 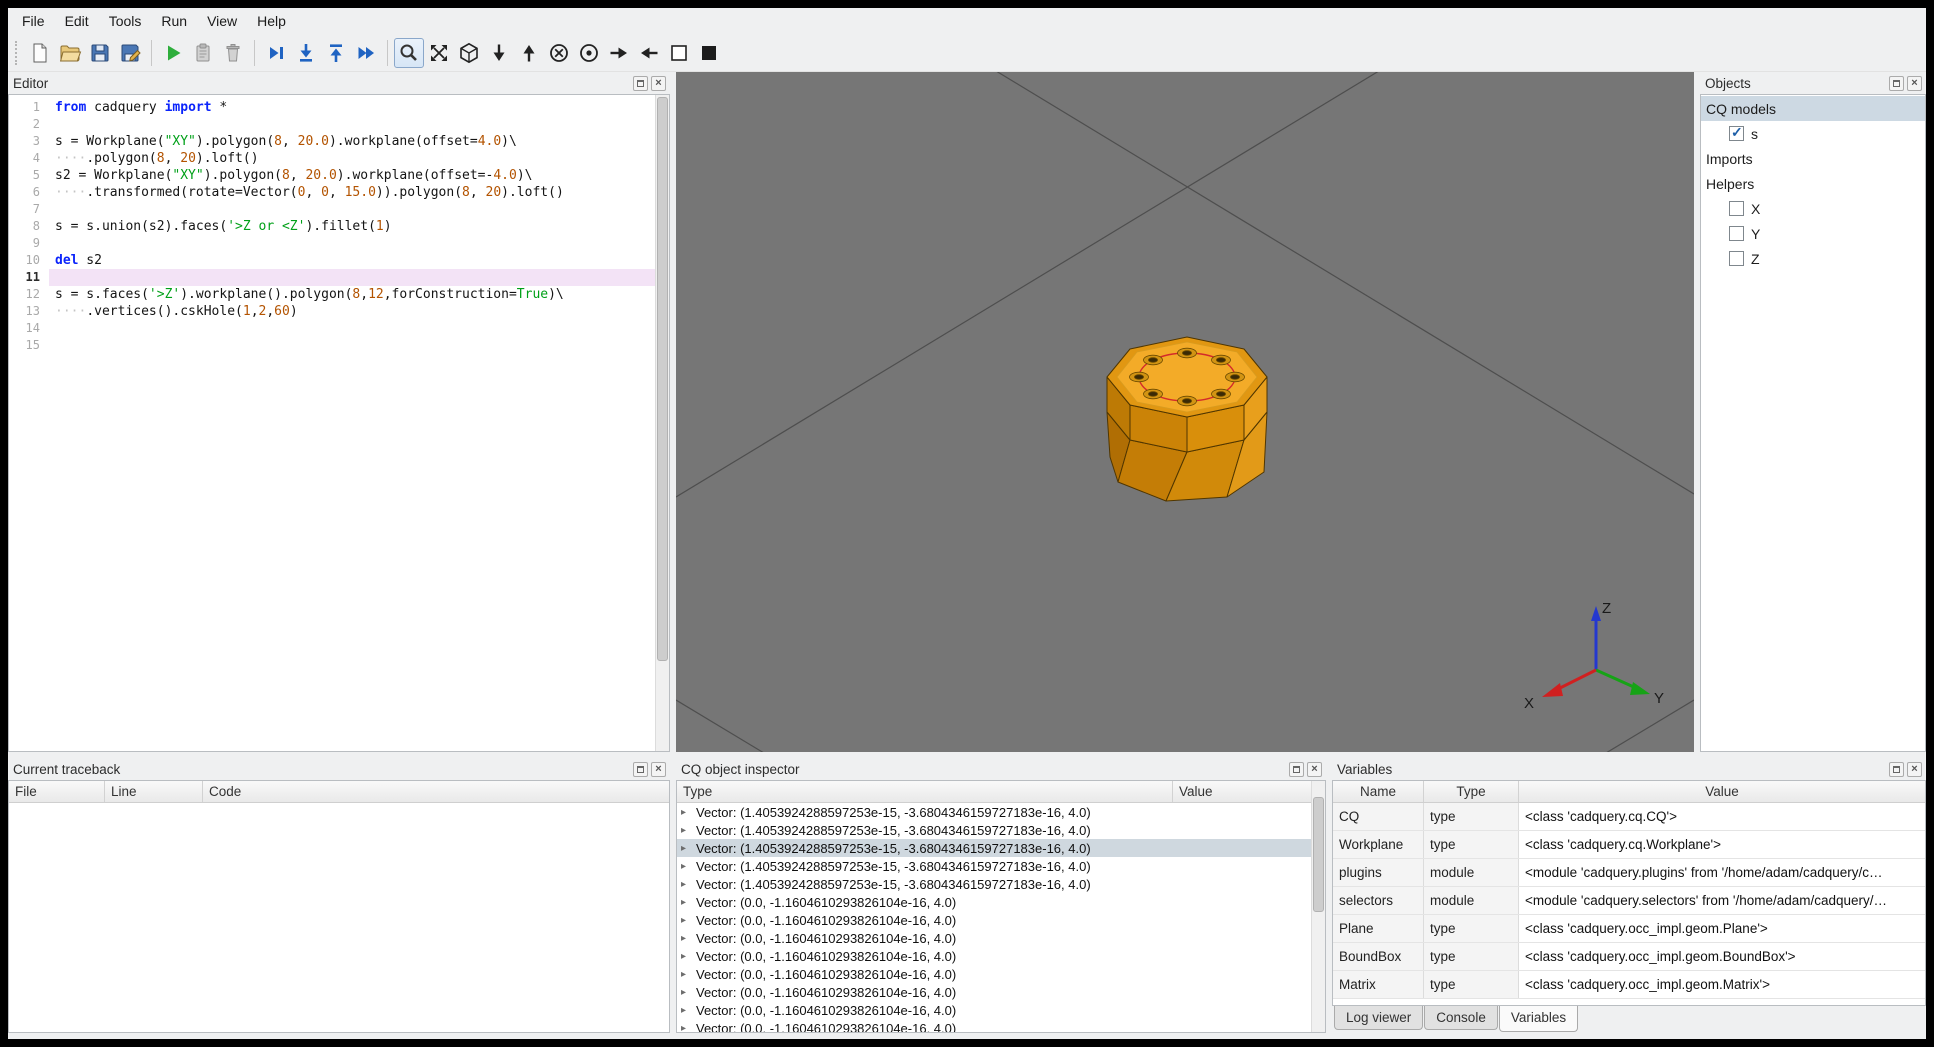 I want to click on tree-item-z: Z, so click(x=1813, y=258).